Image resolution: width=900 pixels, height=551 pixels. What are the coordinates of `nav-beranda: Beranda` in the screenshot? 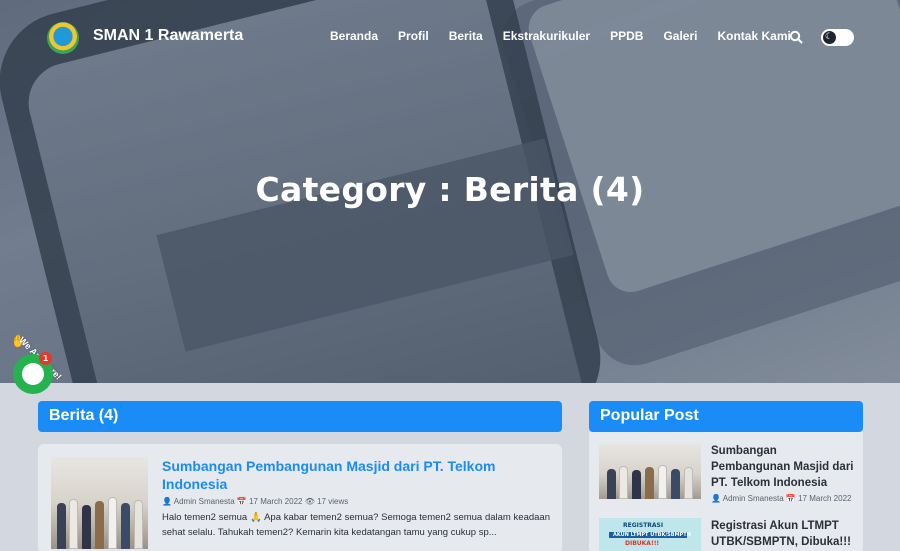 It's located at (354, 36).